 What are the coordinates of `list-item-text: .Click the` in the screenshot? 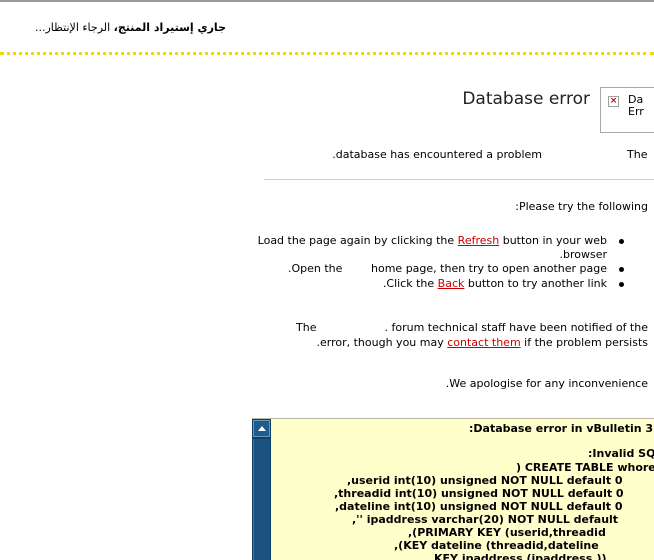 It's located at (410, 283).